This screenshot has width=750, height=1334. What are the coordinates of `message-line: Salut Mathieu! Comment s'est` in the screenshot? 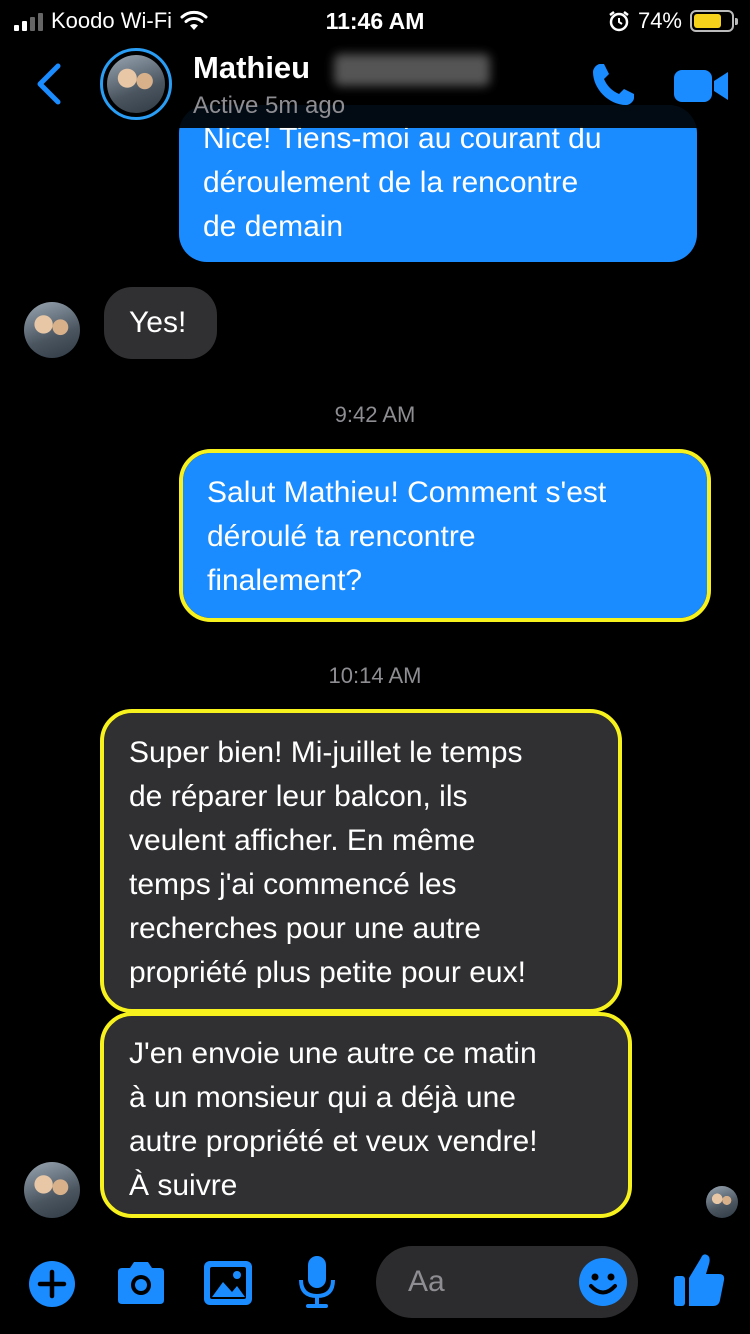 It's located at (407, 492).